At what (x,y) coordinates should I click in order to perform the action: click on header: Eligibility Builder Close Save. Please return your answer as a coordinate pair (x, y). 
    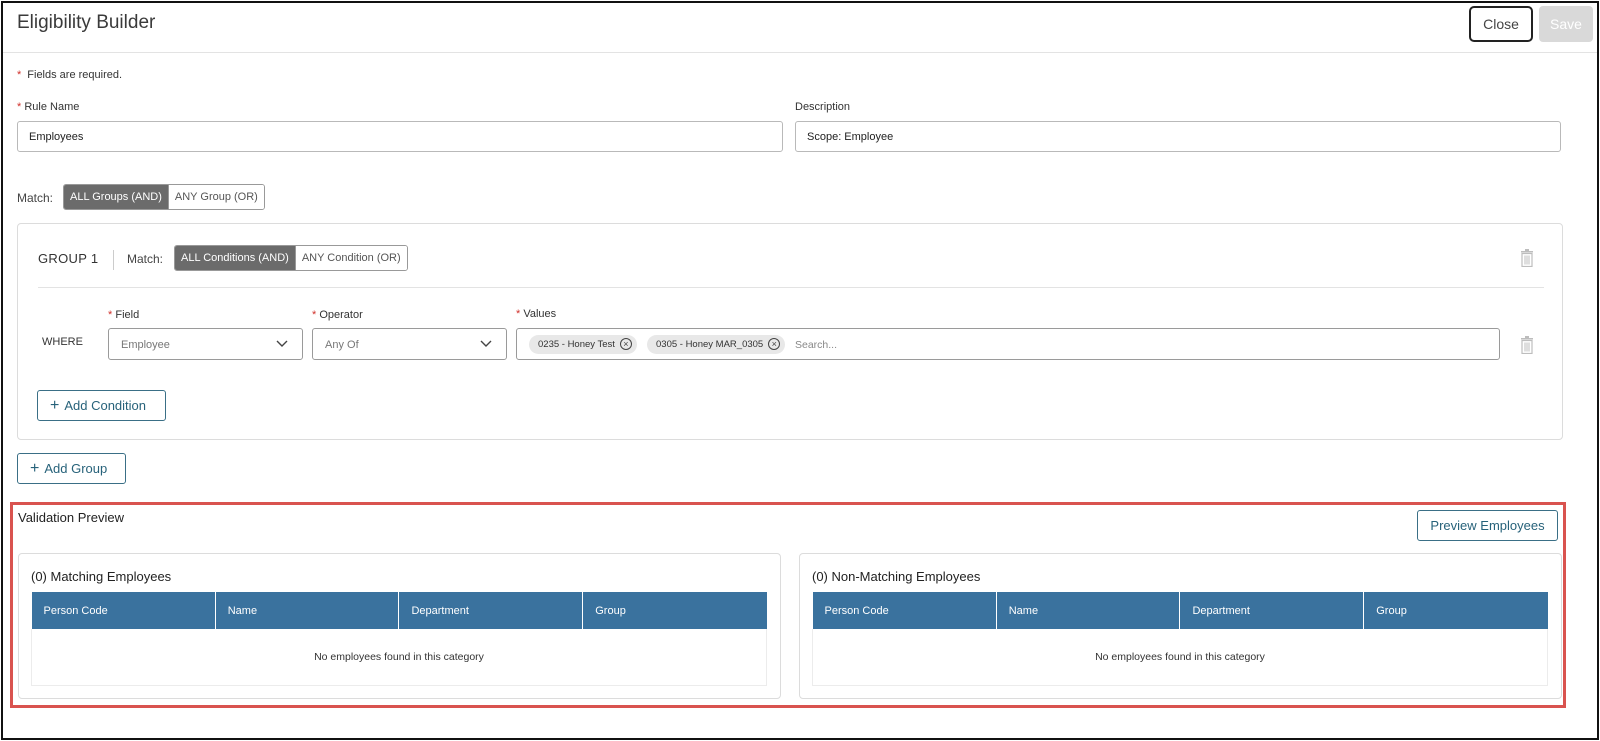
    Looking at the image, I should click on (800, 28).